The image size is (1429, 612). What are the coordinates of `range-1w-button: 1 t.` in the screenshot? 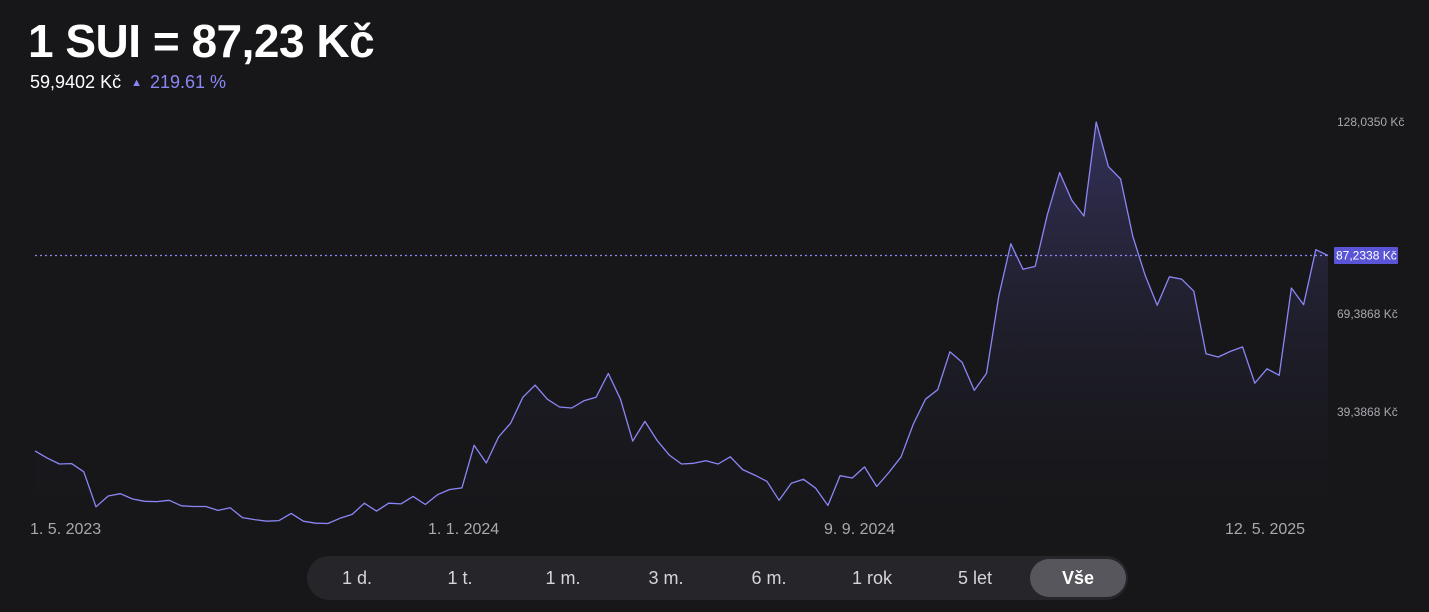 It's located at (460, 578).